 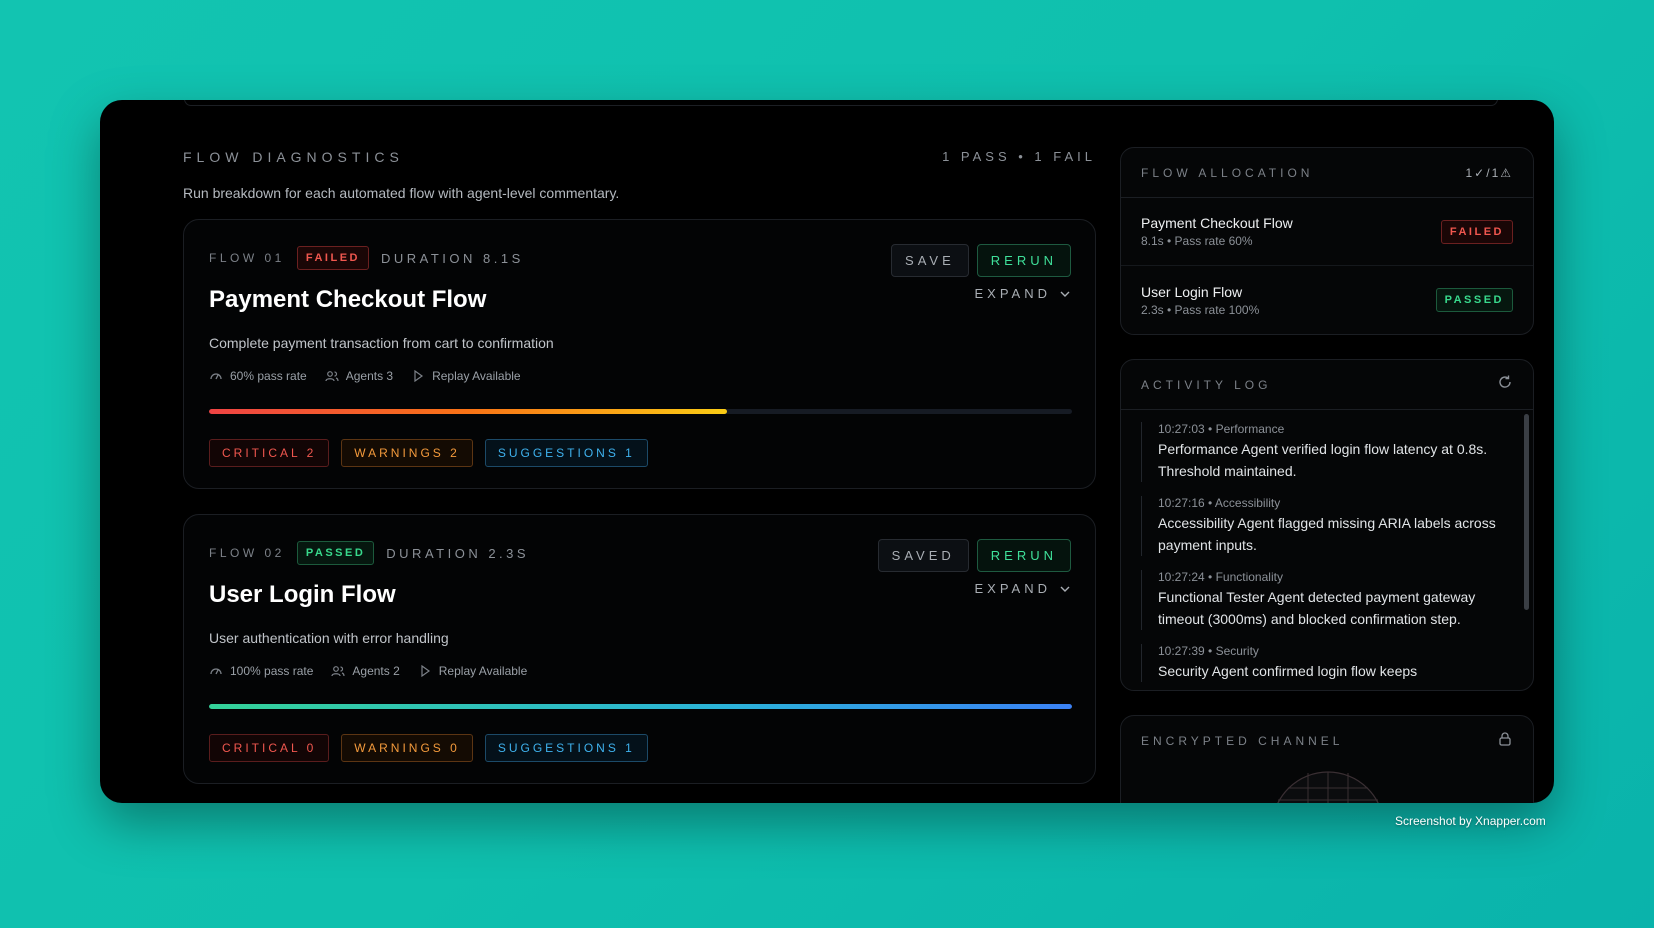 What do you see at coordinates (1208, 651) in the screenshot?
I see `log-timestamp: 10:27:39 • Security` at bounding box center [1208, 651].